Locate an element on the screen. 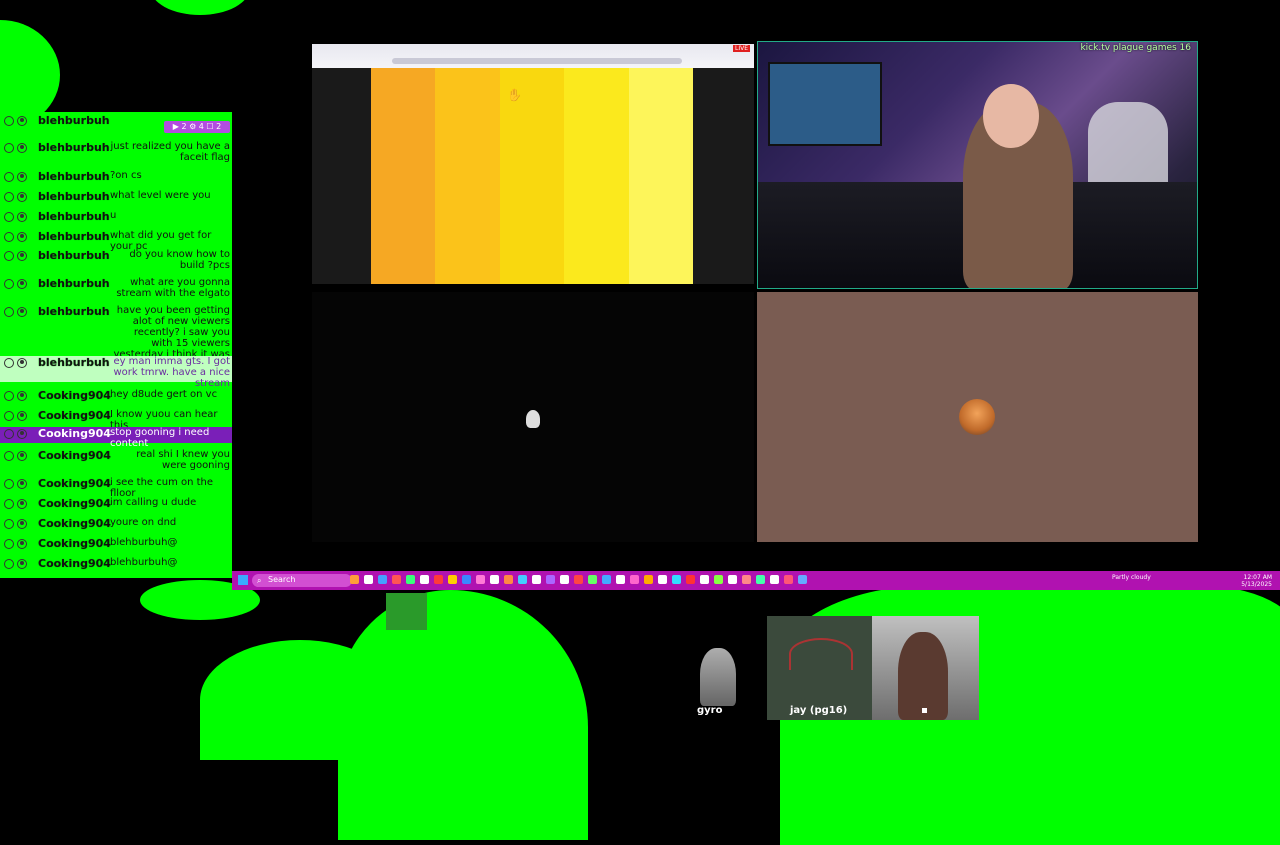 This screenshot has width=1280, height=845. chat-message: blehburbuh ?on cs is located at coordinates (116, 176).